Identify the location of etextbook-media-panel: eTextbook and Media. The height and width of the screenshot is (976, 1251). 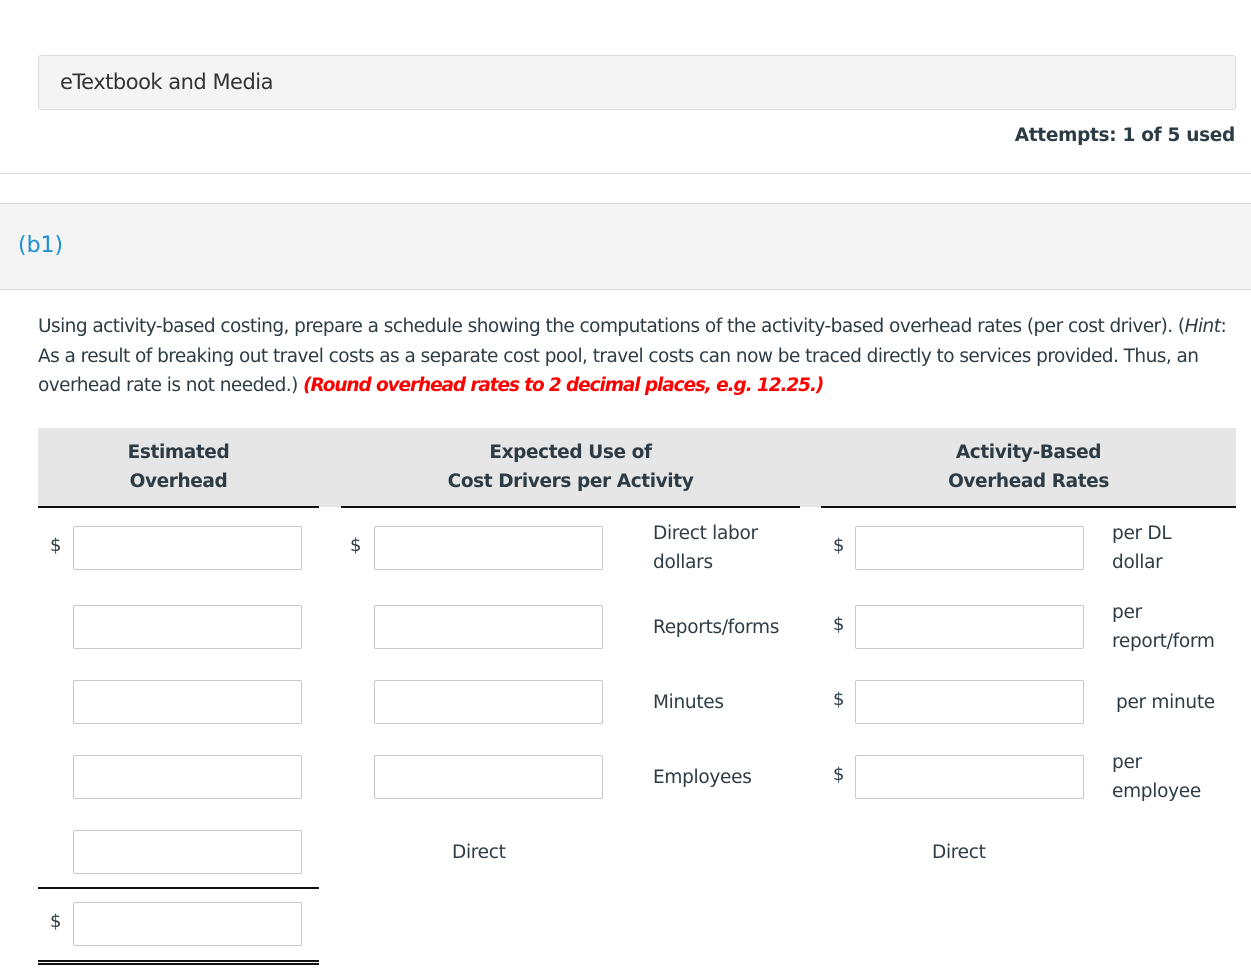
(637, 82).